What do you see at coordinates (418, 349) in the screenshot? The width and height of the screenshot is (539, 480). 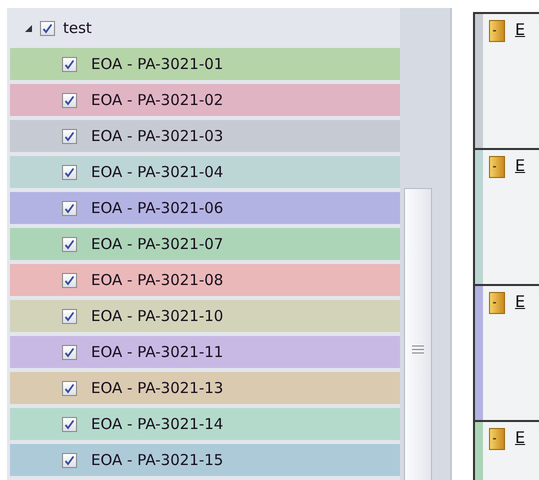 I see `grip-icon` at bounding box center [418, 349].